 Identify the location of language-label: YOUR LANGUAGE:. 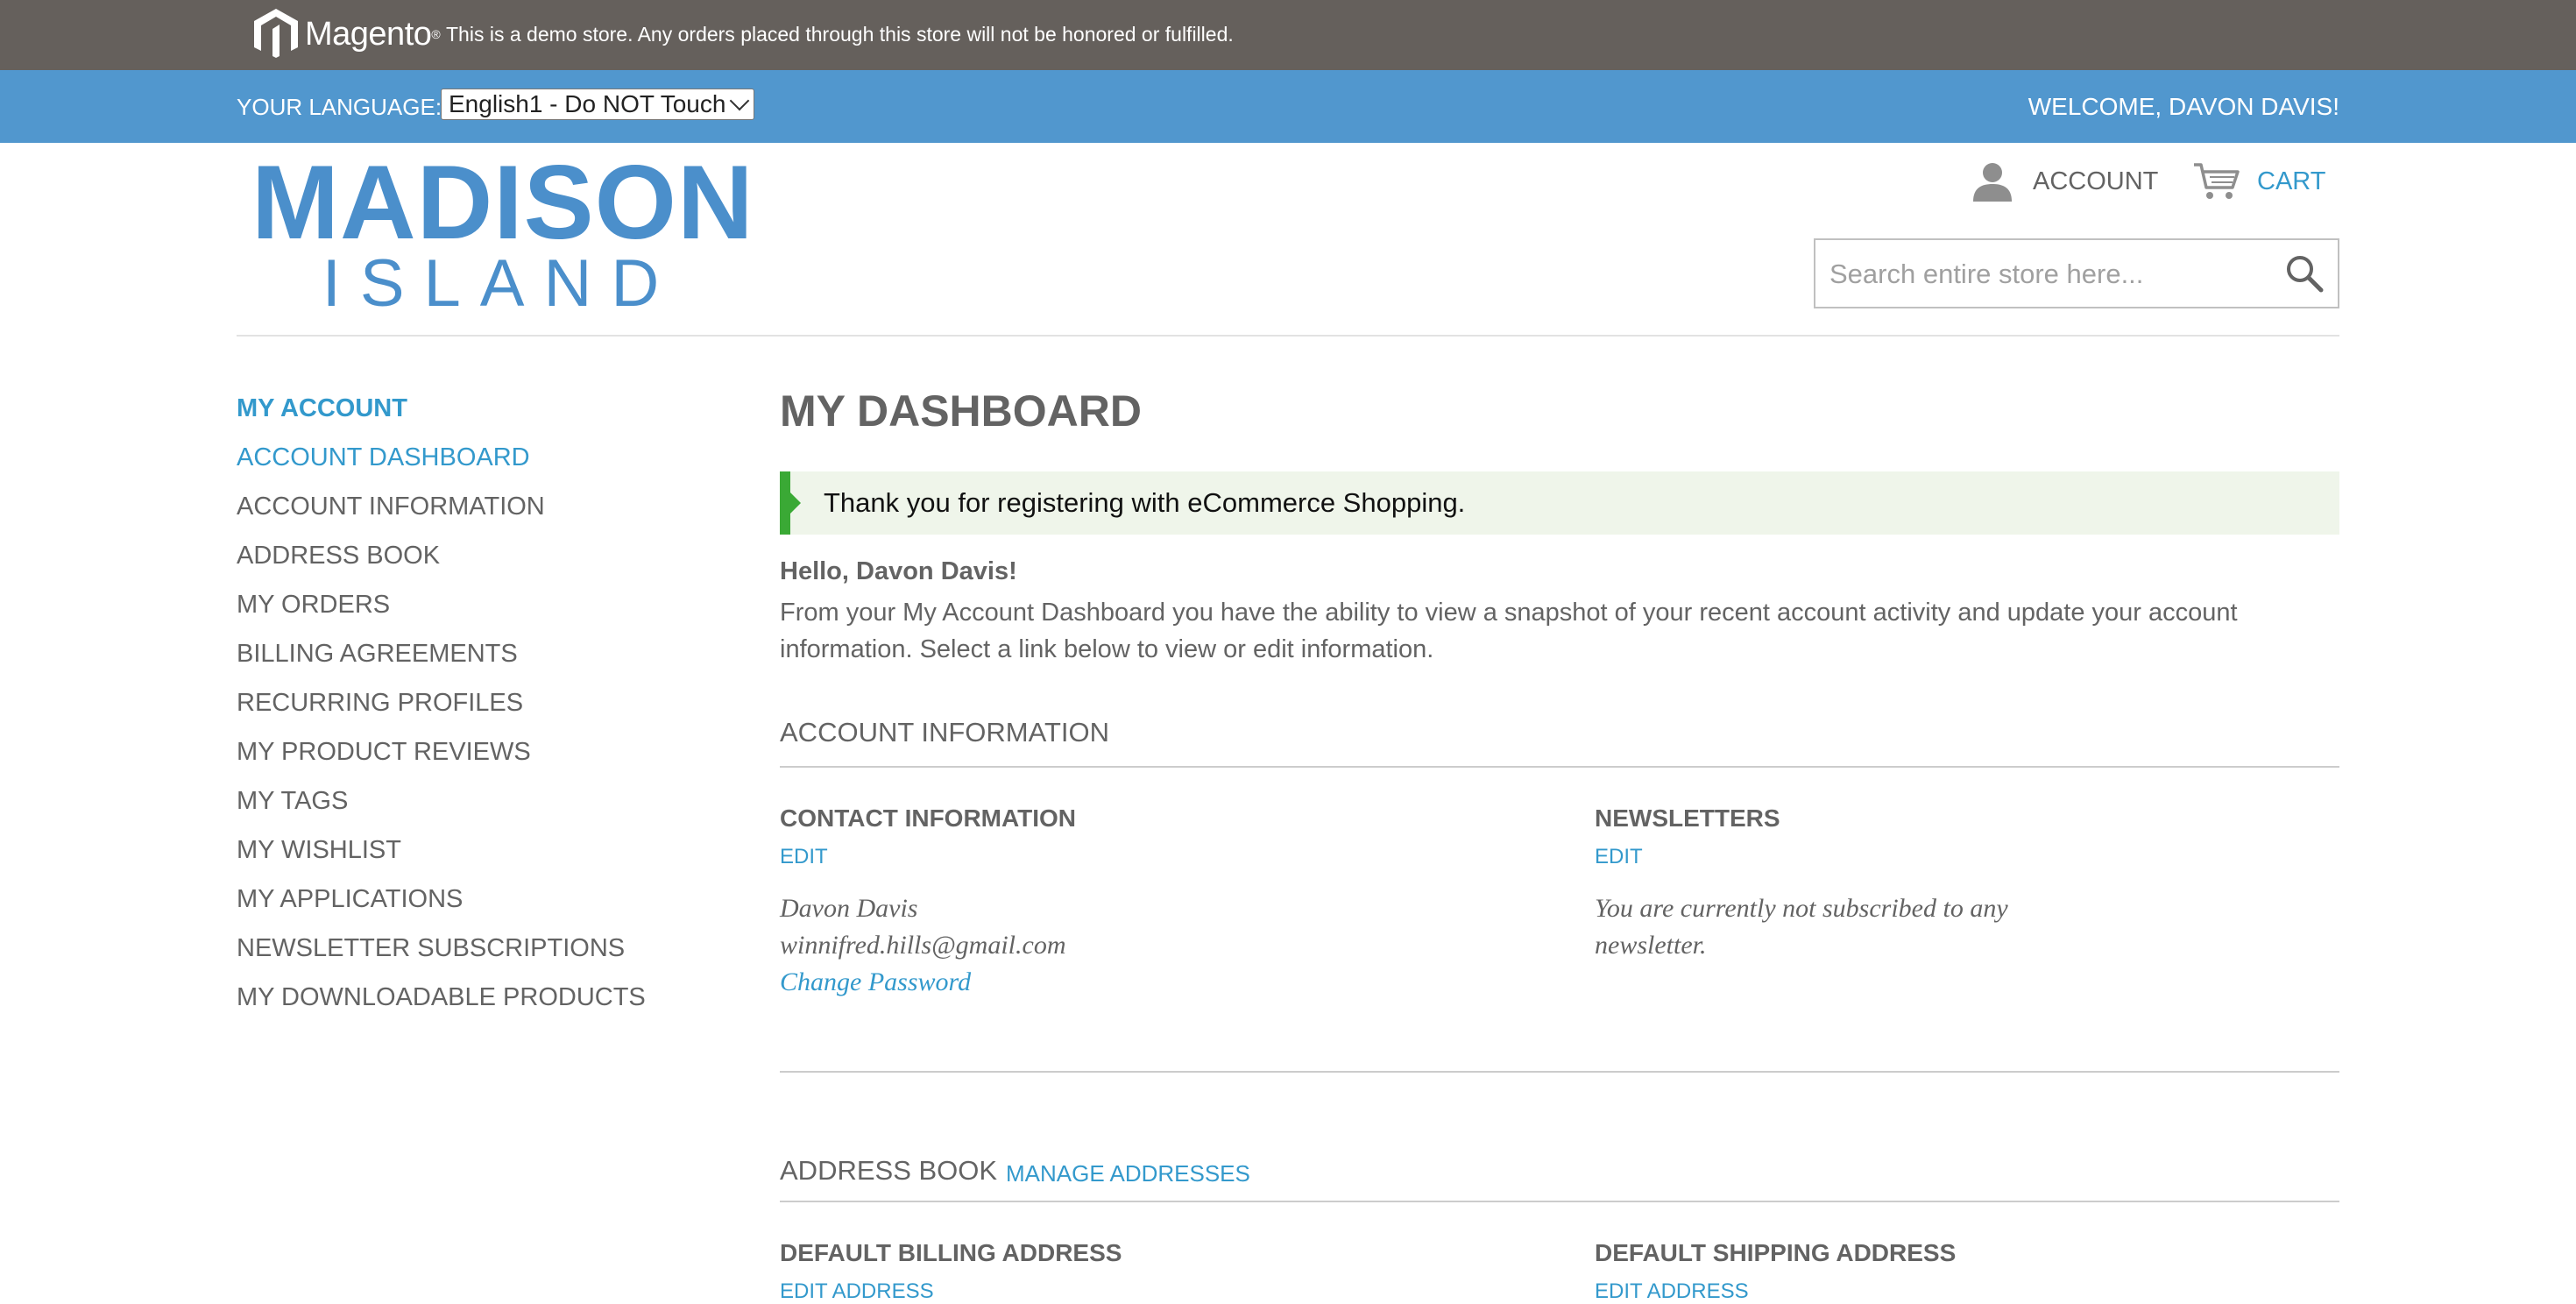
(339, 107).